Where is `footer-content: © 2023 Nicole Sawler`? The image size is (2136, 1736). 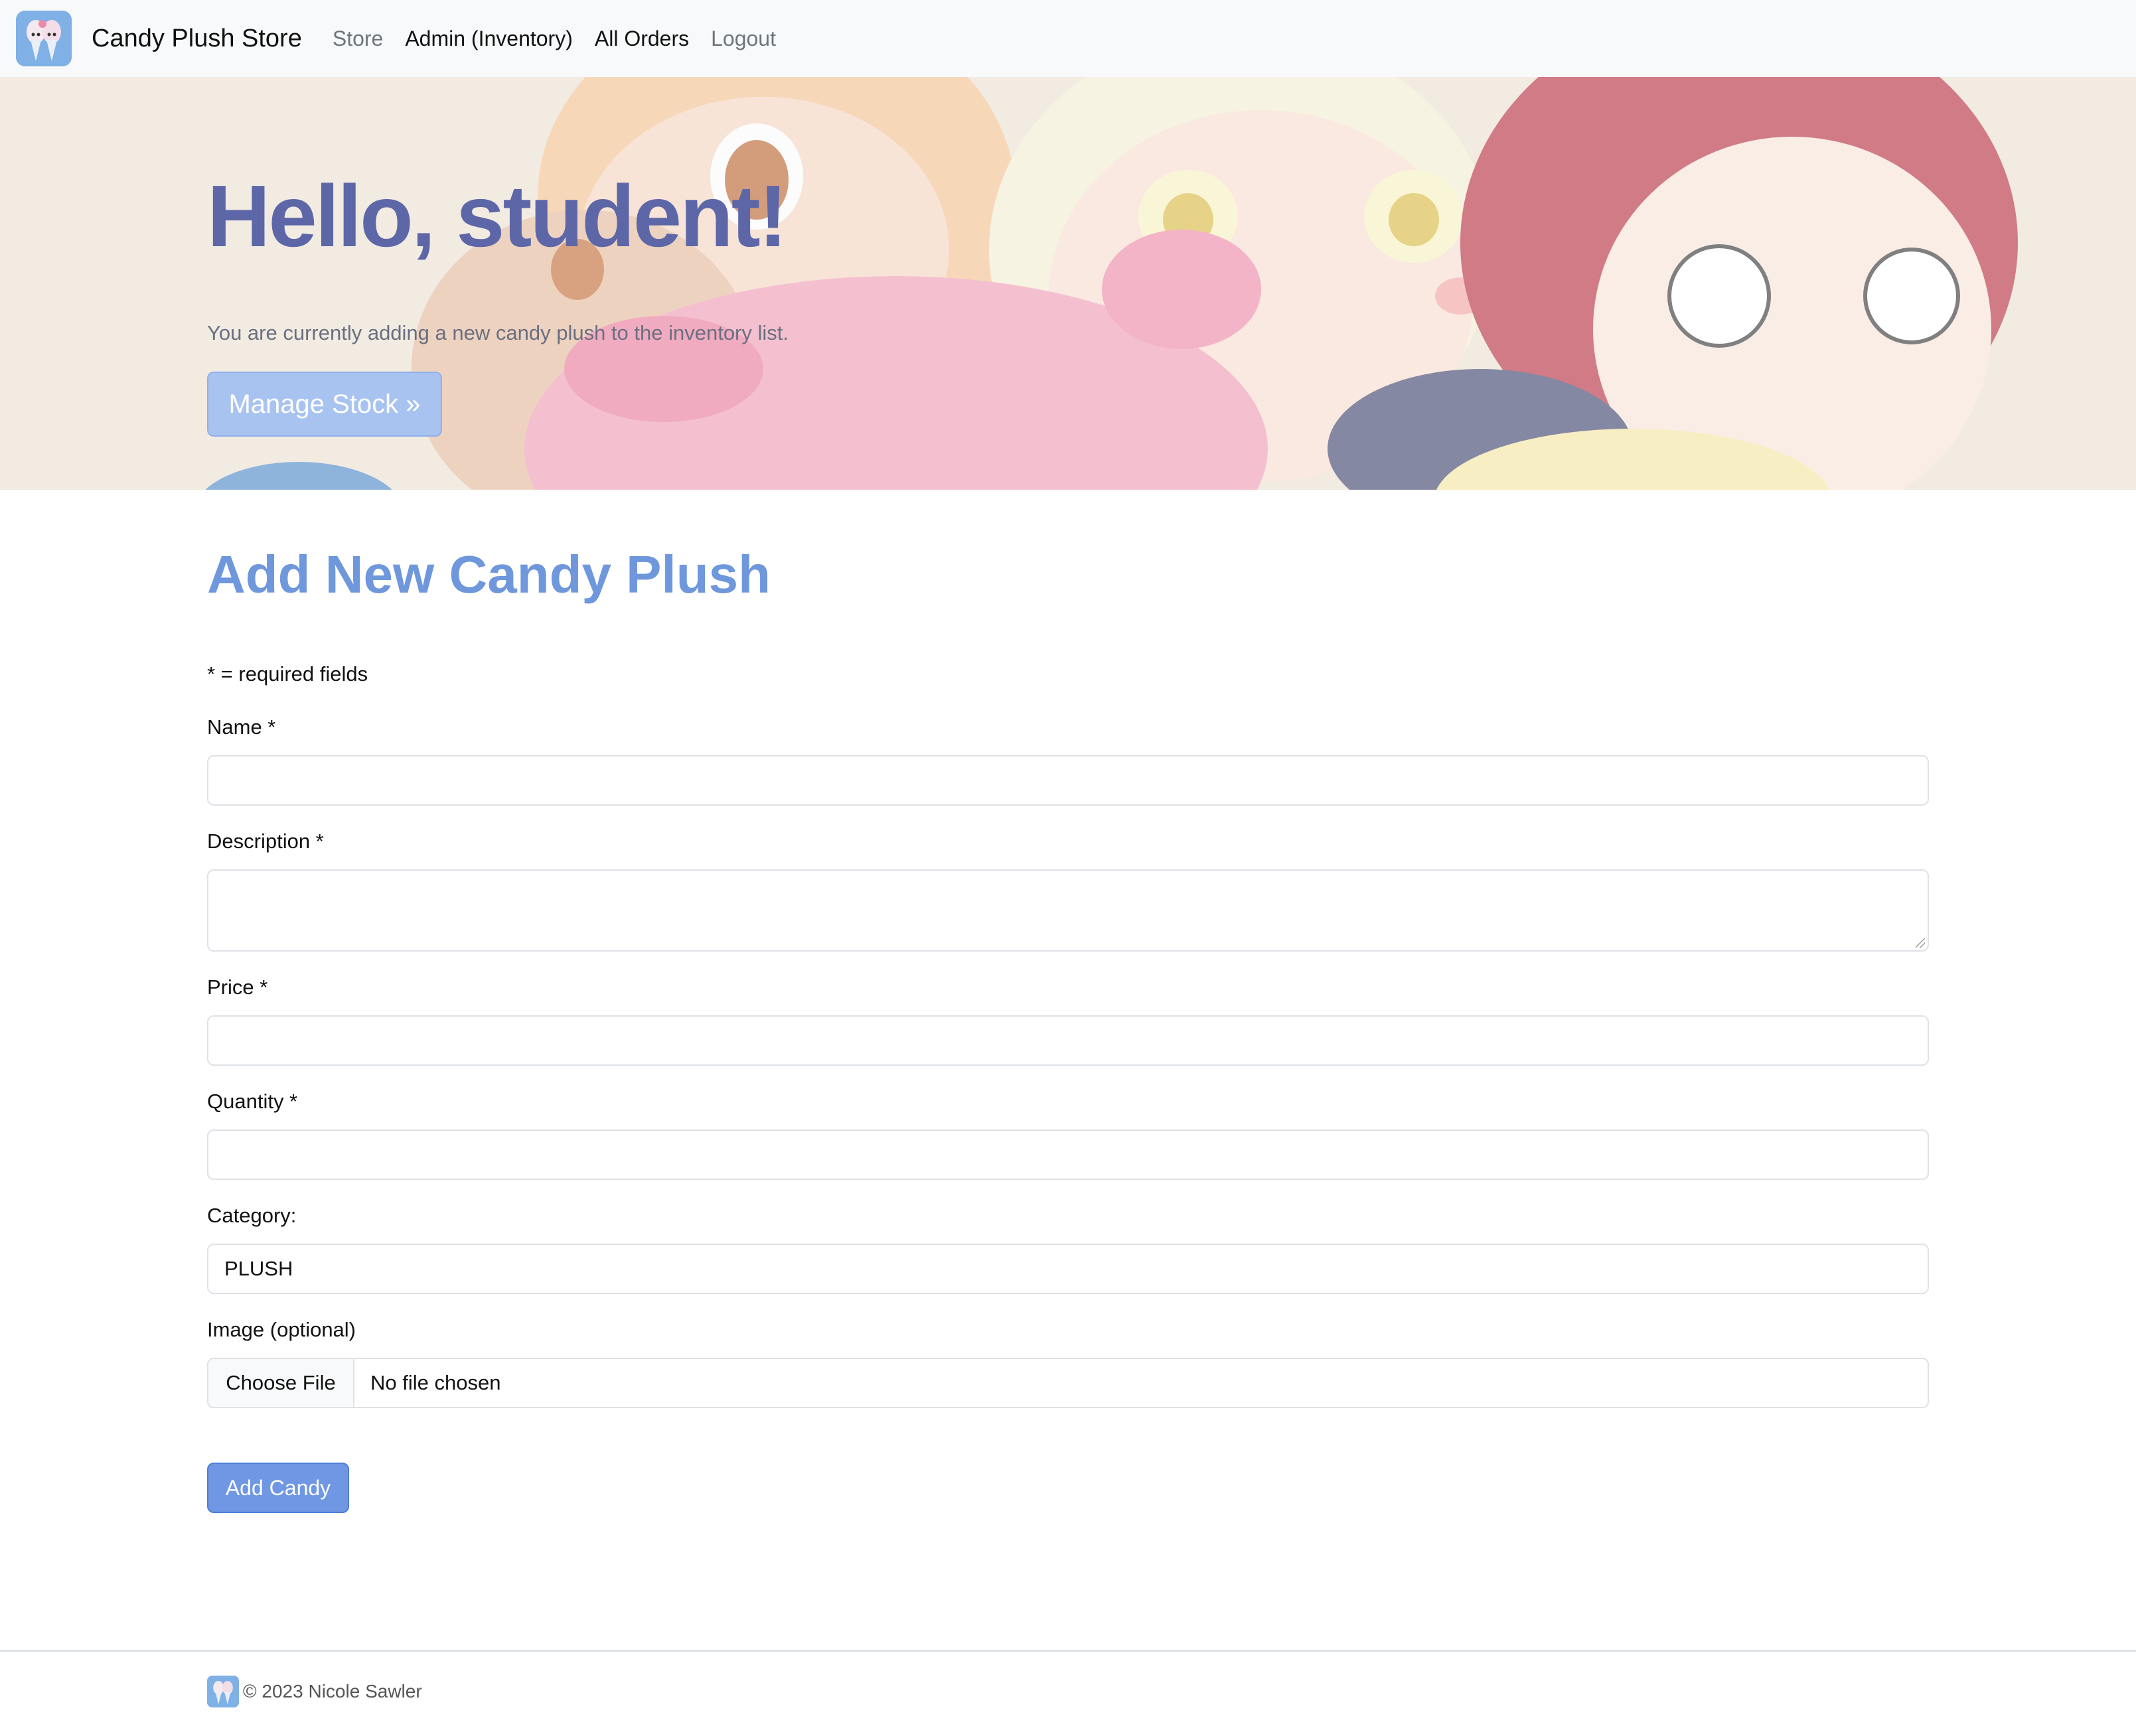 footer-content: © 2023 Nicole Sawler is located at coordinates (314, 1692).